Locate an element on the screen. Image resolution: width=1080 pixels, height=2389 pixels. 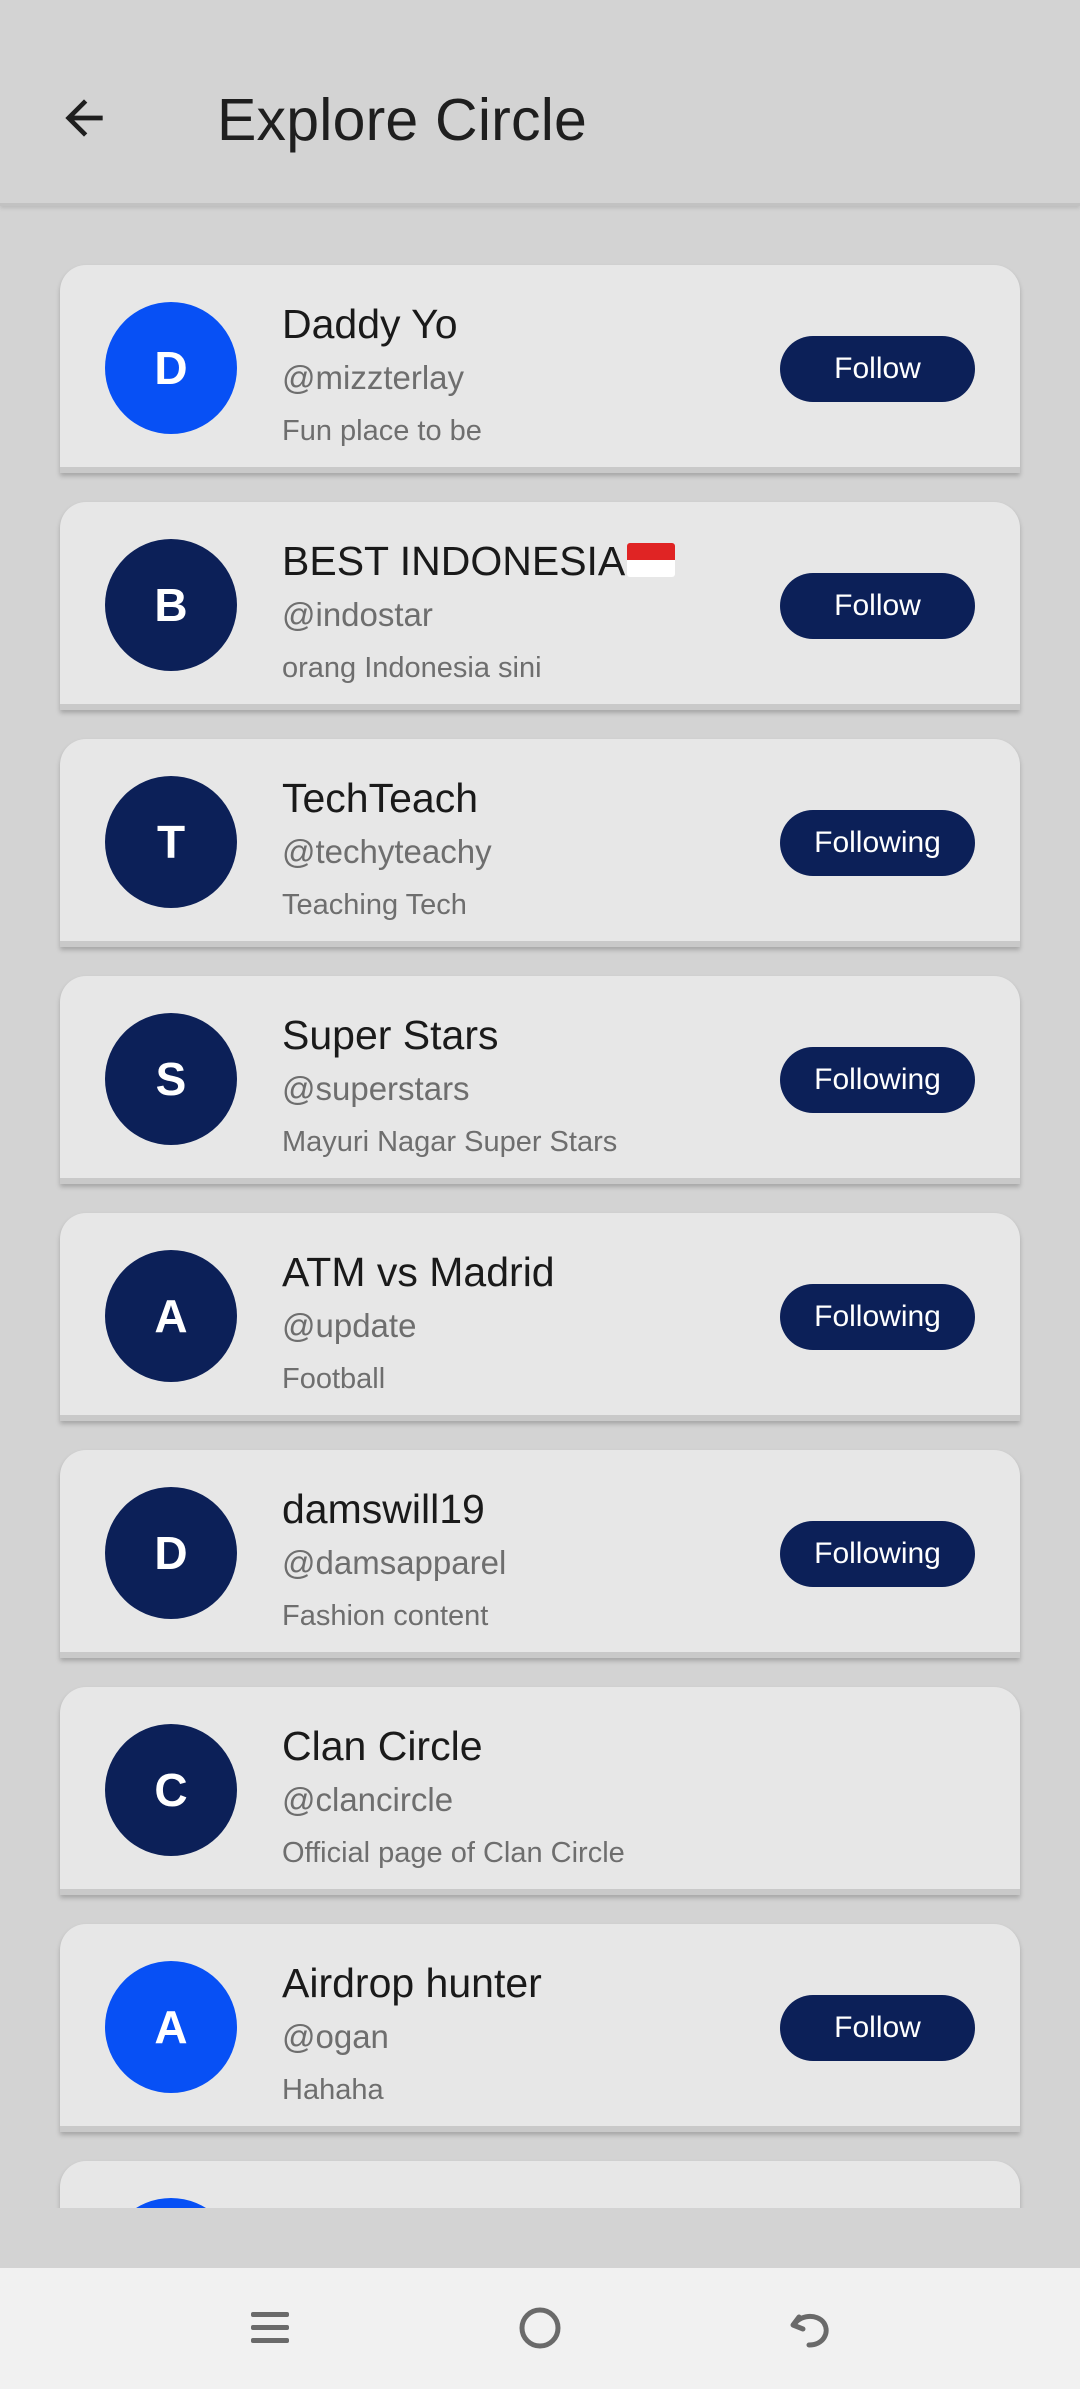
circle-handle: @ogan is located at coordinates (335, 2036).